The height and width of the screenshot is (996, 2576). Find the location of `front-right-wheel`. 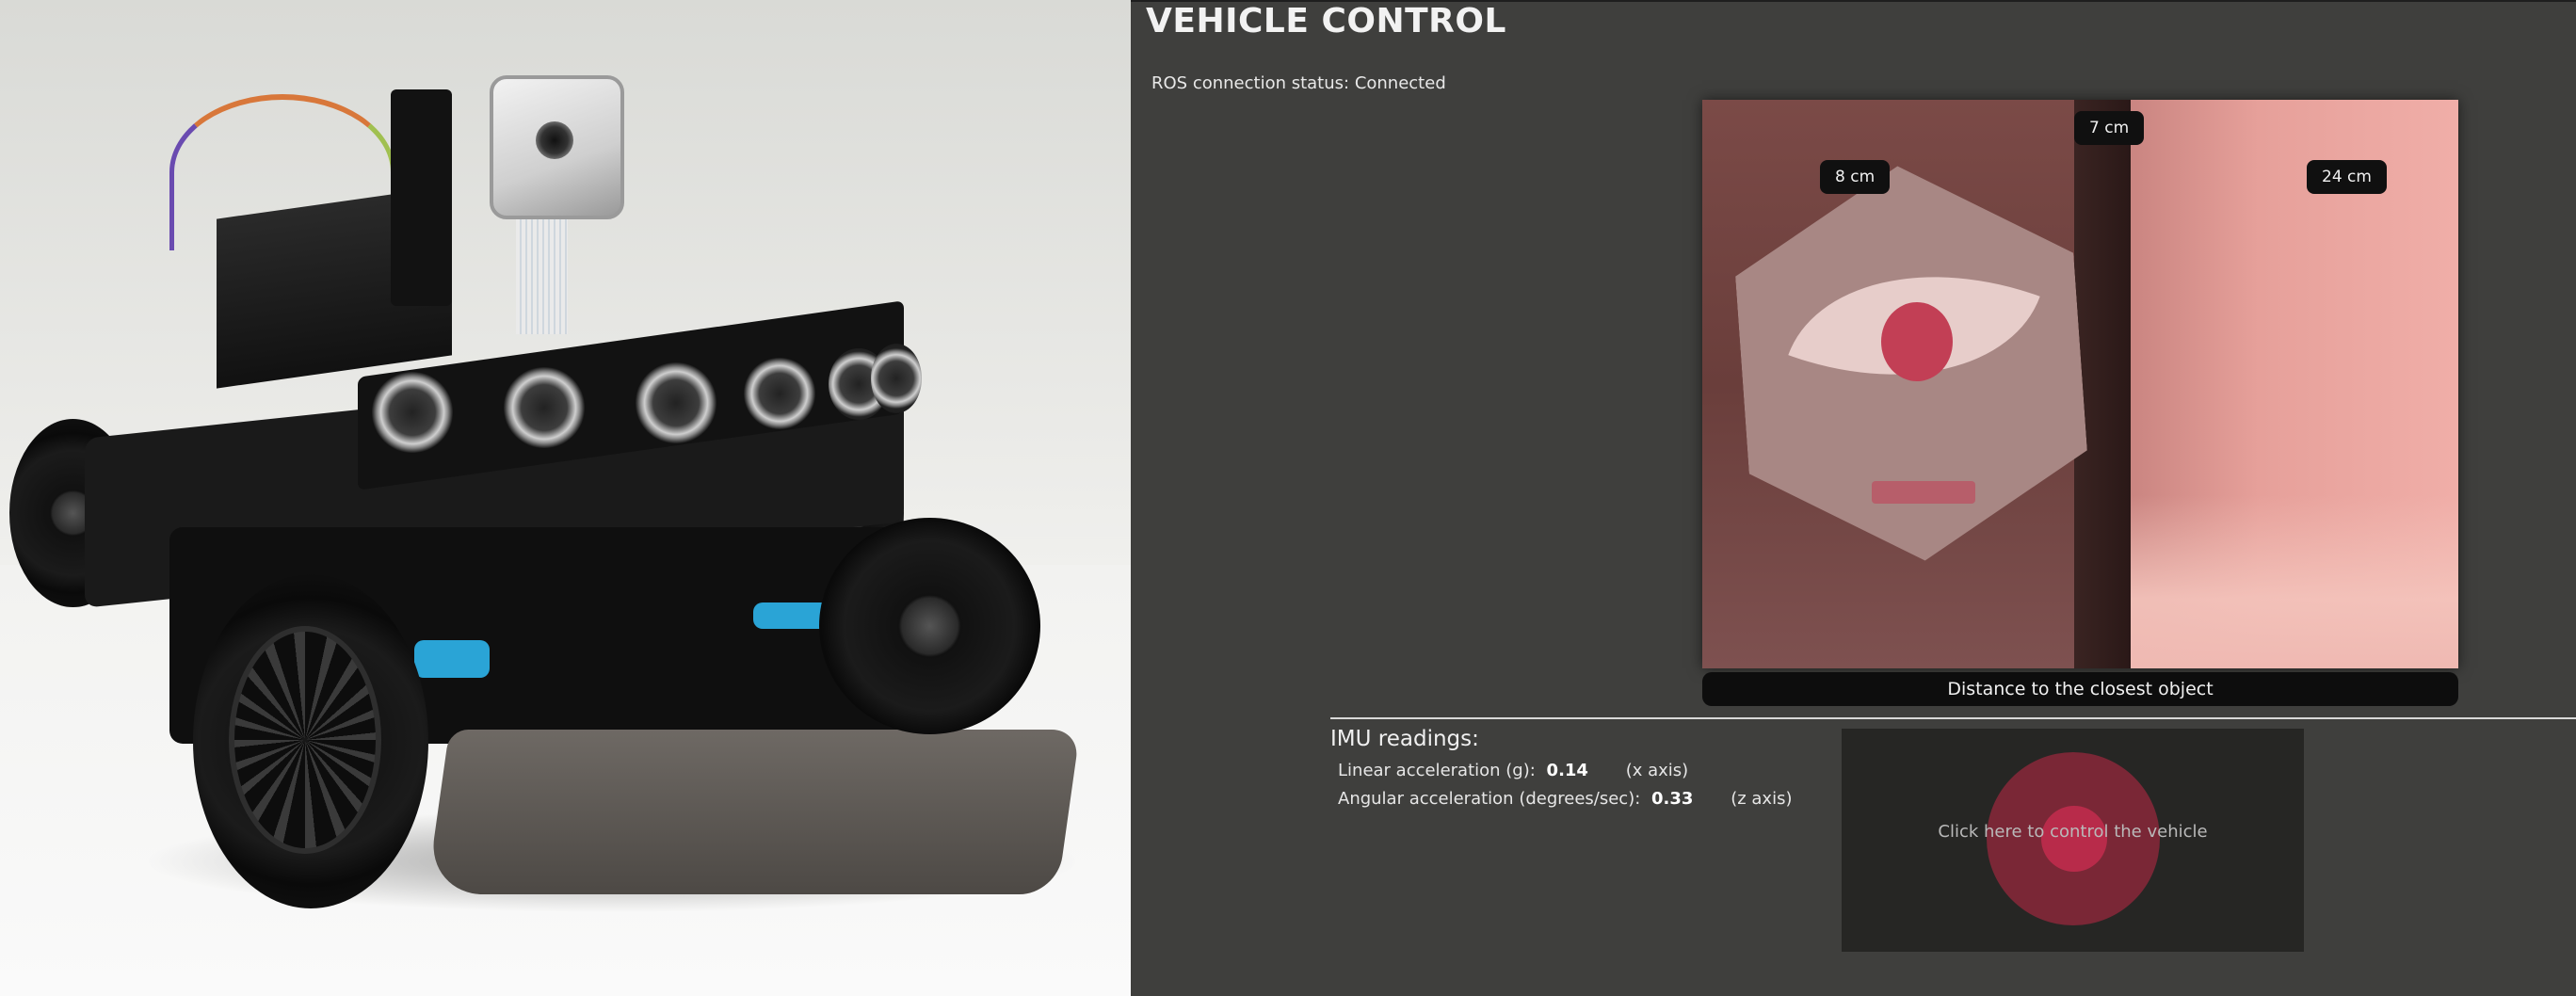

front-right-wheel is located at coordinates (929, 626).